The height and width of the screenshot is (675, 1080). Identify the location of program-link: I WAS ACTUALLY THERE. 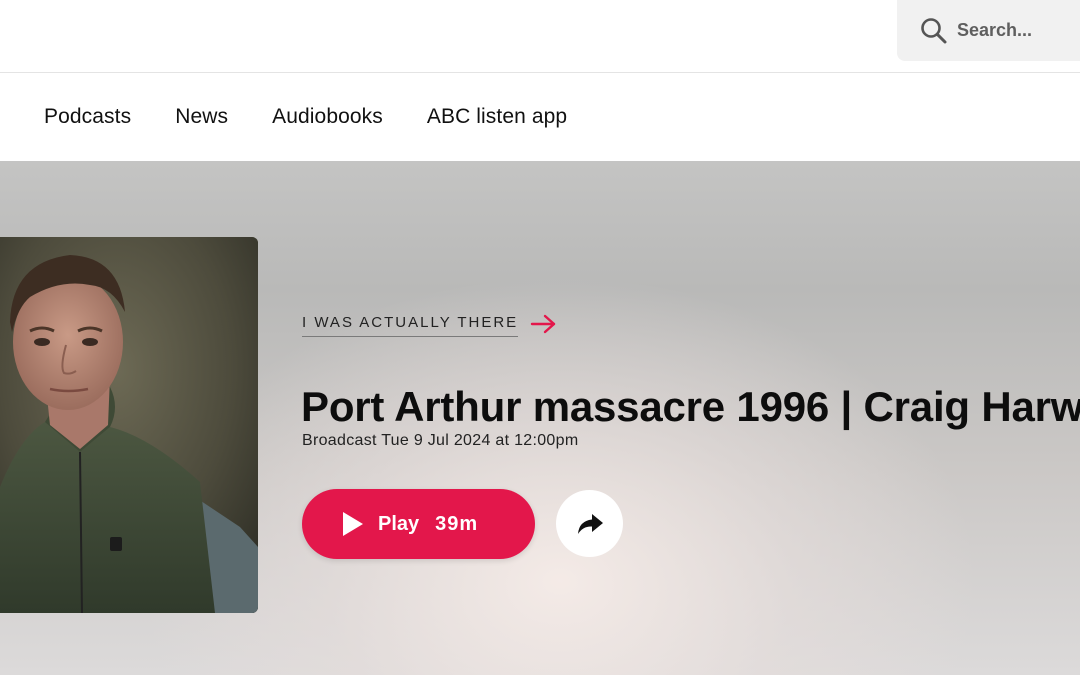
(430, 325).